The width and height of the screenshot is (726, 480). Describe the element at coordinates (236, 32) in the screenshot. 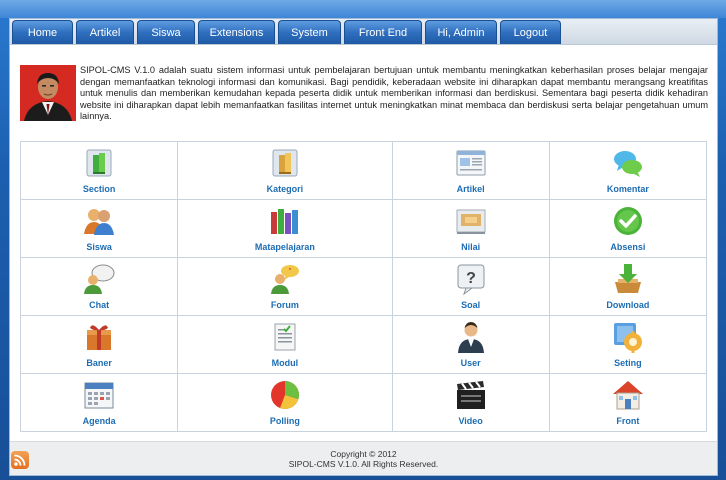

I see `nav-extensions: Extensions` at that location.